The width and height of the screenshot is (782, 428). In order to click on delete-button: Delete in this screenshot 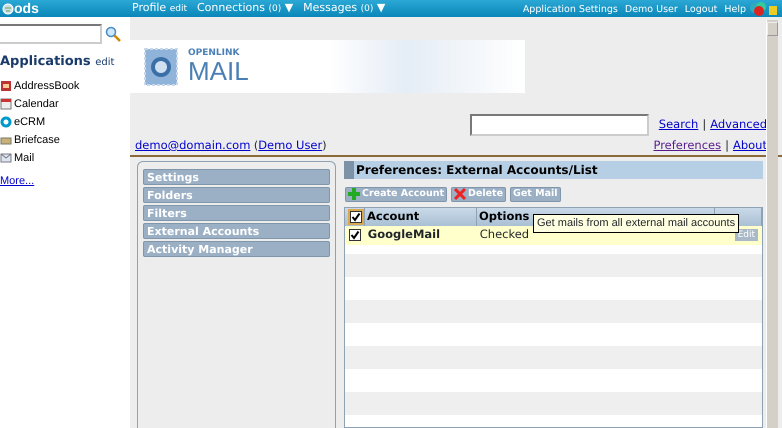, I will do `click(478, 194)`.